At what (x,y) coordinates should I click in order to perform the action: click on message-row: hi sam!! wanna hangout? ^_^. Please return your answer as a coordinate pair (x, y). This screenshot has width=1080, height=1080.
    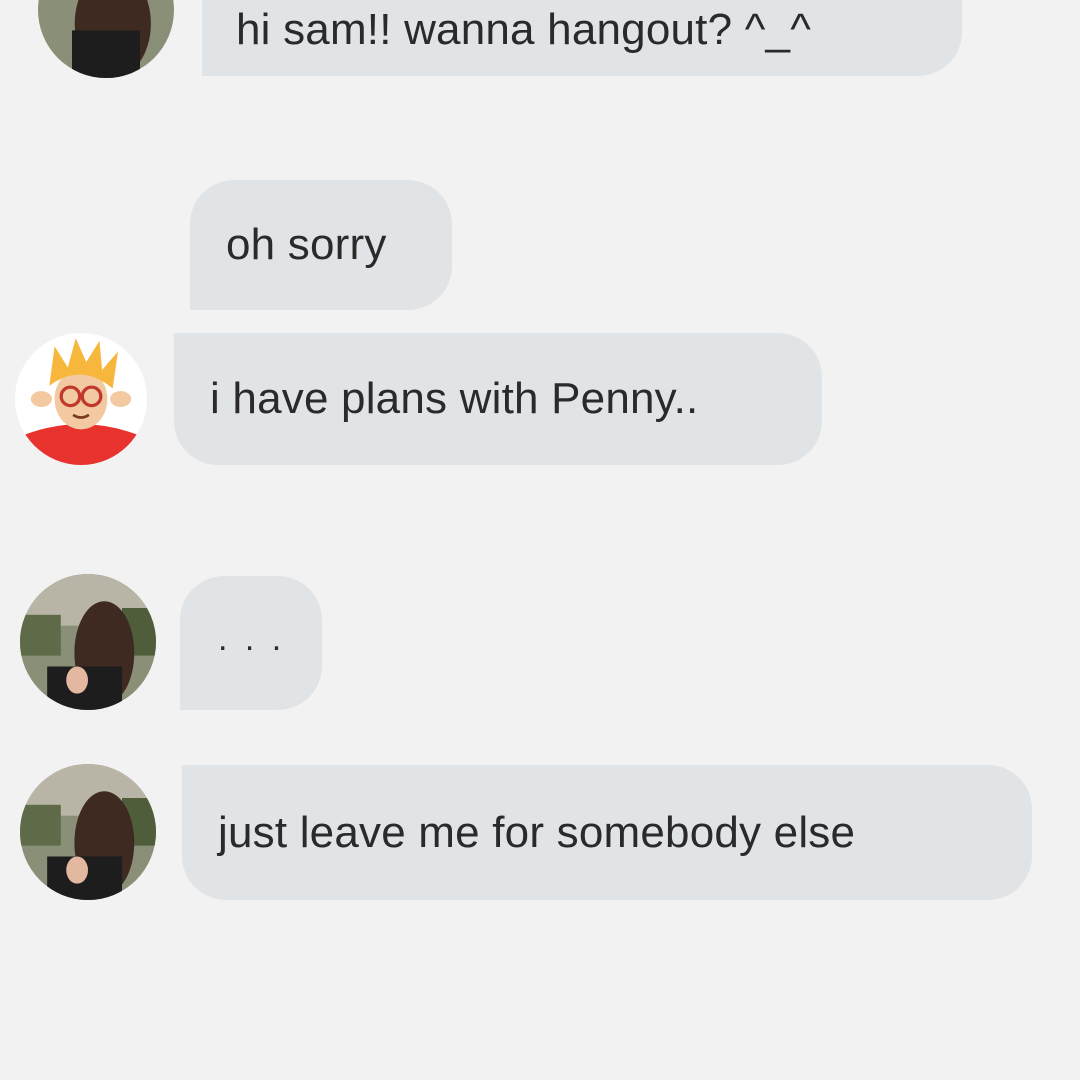
    Looking at the image, I should click on (540, 40).